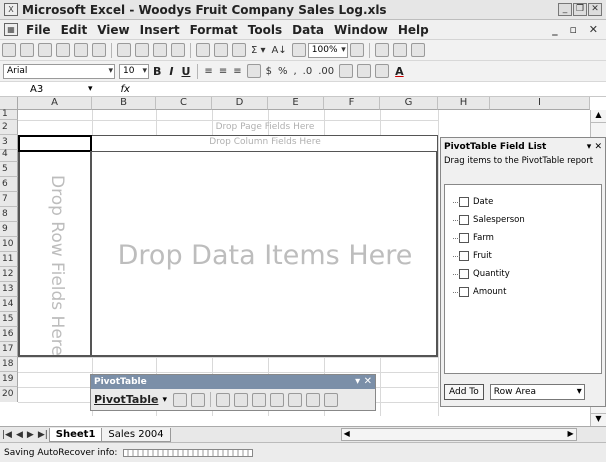 The width and height of the screenshot is (606, 462). What do you see at coordinates (269, 71) in the screenshot?
I see `currency-icon: $` at bounding box center [269, 71].